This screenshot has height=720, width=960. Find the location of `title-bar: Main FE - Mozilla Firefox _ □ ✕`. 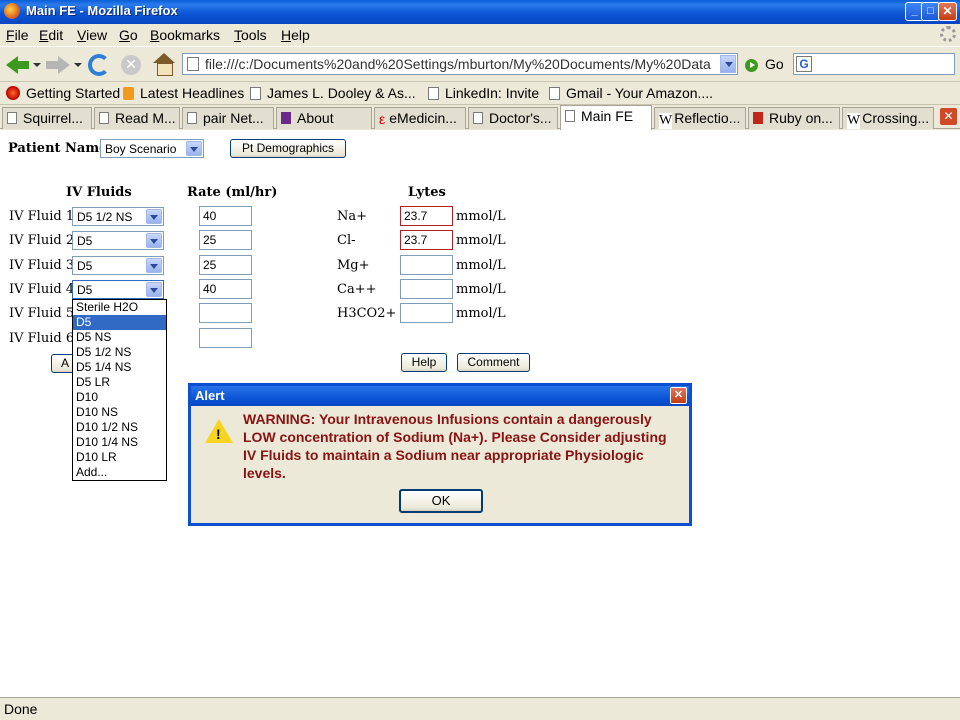

title-bar: Main FE - Mozilla Firefox _ □ ✕ is located at coordinates (480, 12).